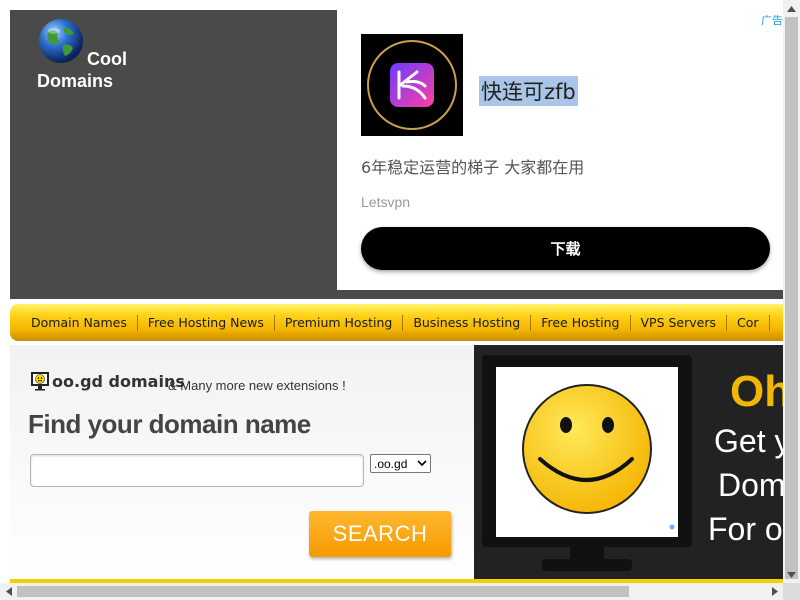  Describe the element at coordinates (581, 322) in the screenshot. I see `nav-item-free-hosting: Free Hosting` at that location.